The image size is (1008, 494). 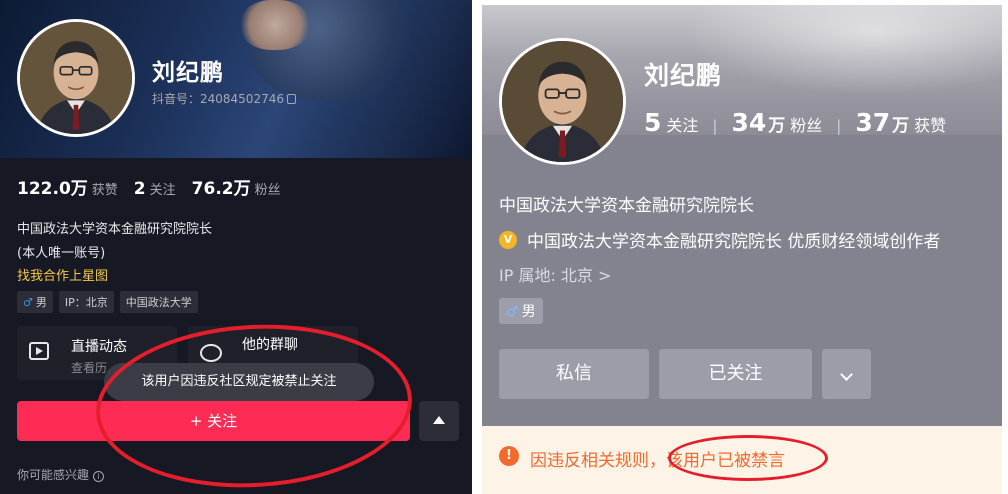 What do you see at coordinates (221, 186) in the screenshot?
I see `followers-count: 76.2万` at bounding box center [221, 186].